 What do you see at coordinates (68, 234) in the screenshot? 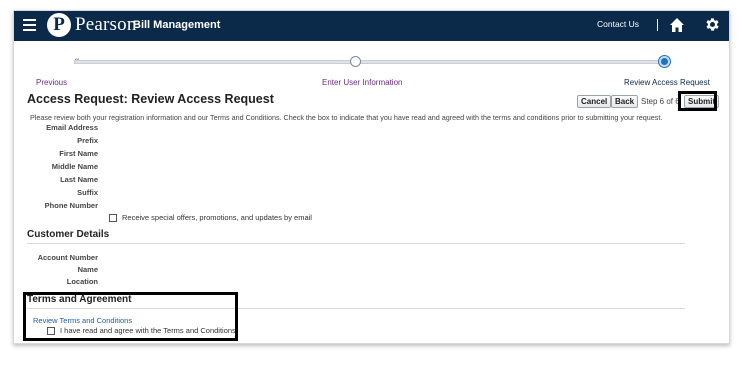
I see `customer-details-heading: Customer Details` at bounding box center [68, 234].